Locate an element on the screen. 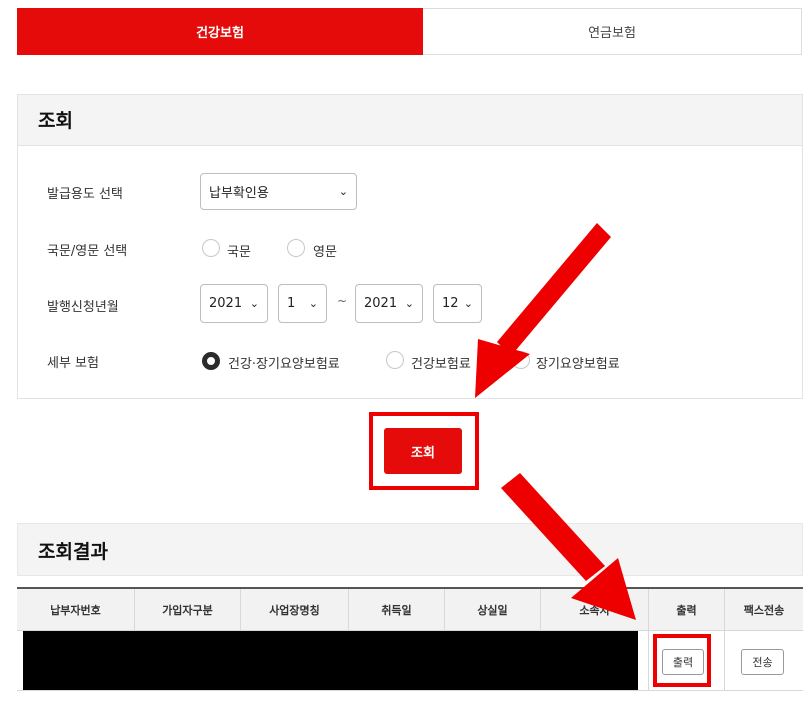  arrow-to-search-button is located at coordinates (543, 310).